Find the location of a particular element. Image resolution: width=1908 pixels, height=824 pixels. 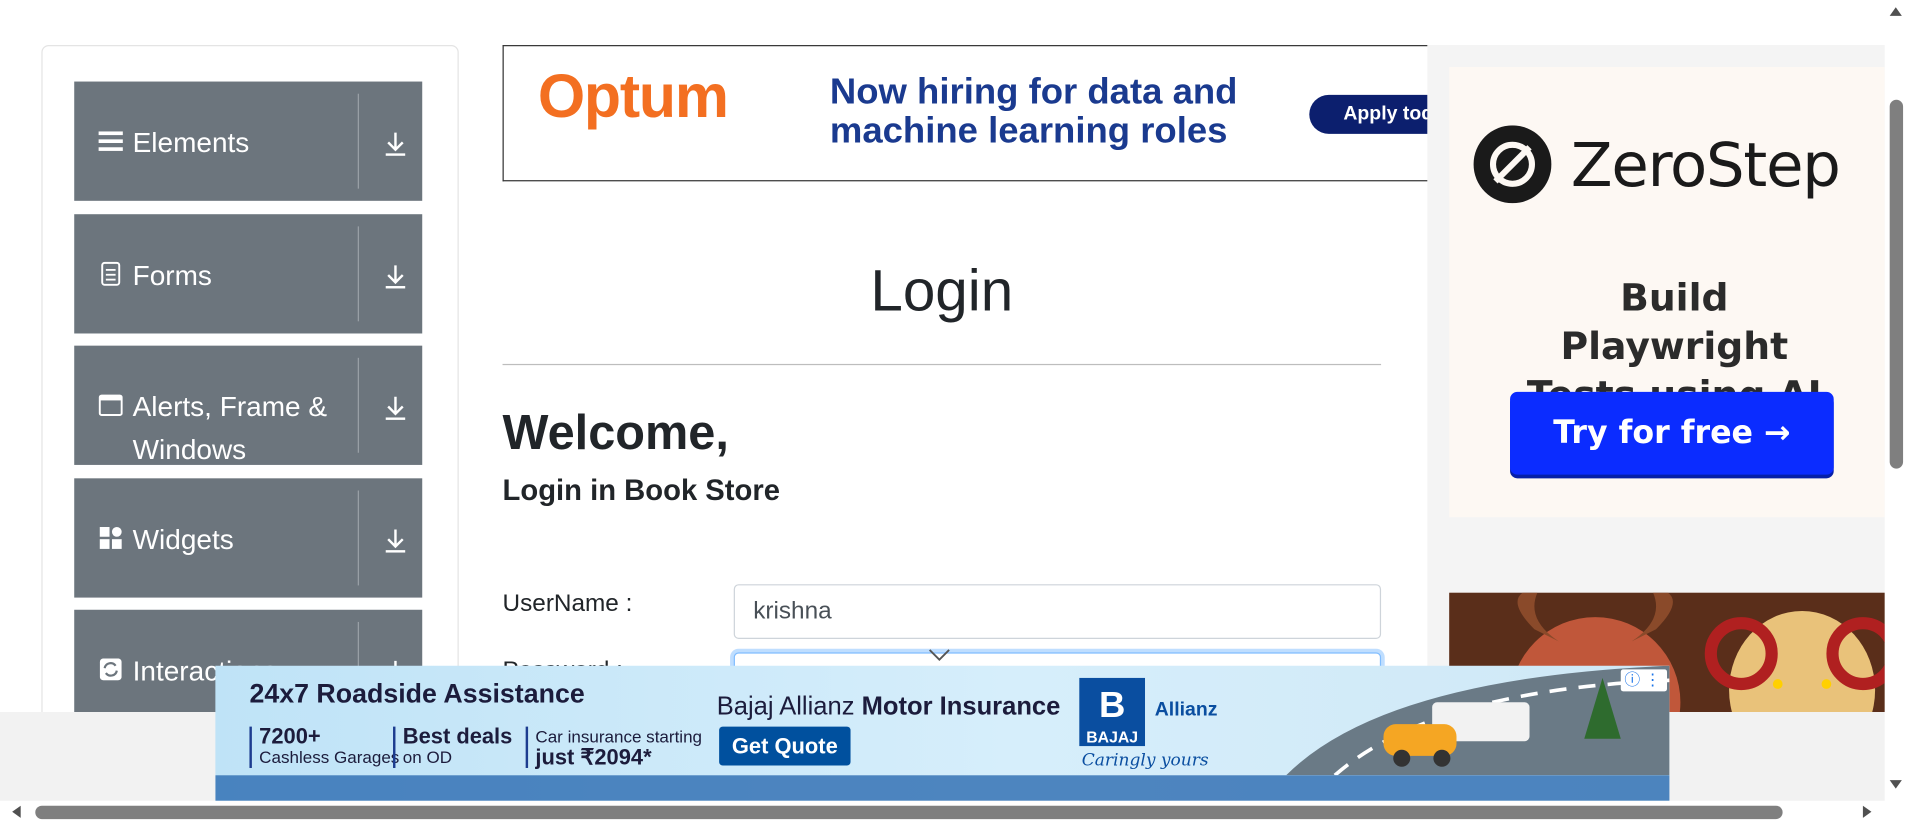

sidebar-item-label: Elements is located at coordinates (191, 142).